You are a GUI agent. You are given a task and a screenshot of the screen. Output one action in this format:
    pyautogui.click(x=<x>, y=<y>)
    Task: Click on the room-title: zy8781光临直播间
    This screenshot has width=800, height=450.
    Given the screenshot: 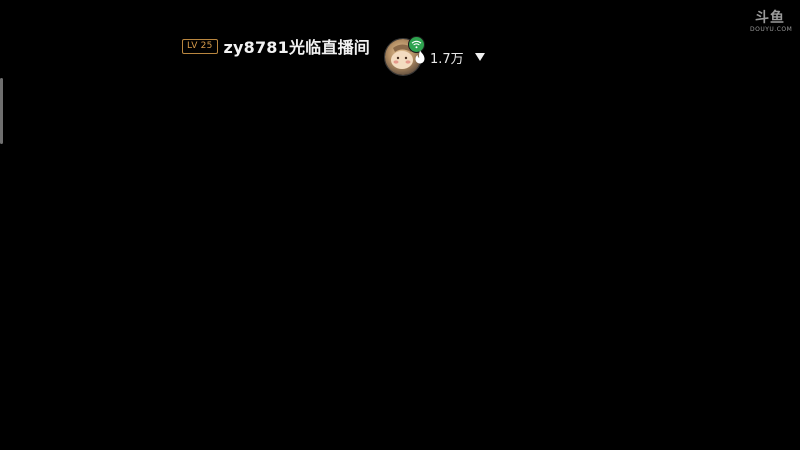 What is the action you would take?
    pyautogui.click(x=296, y=47)
    